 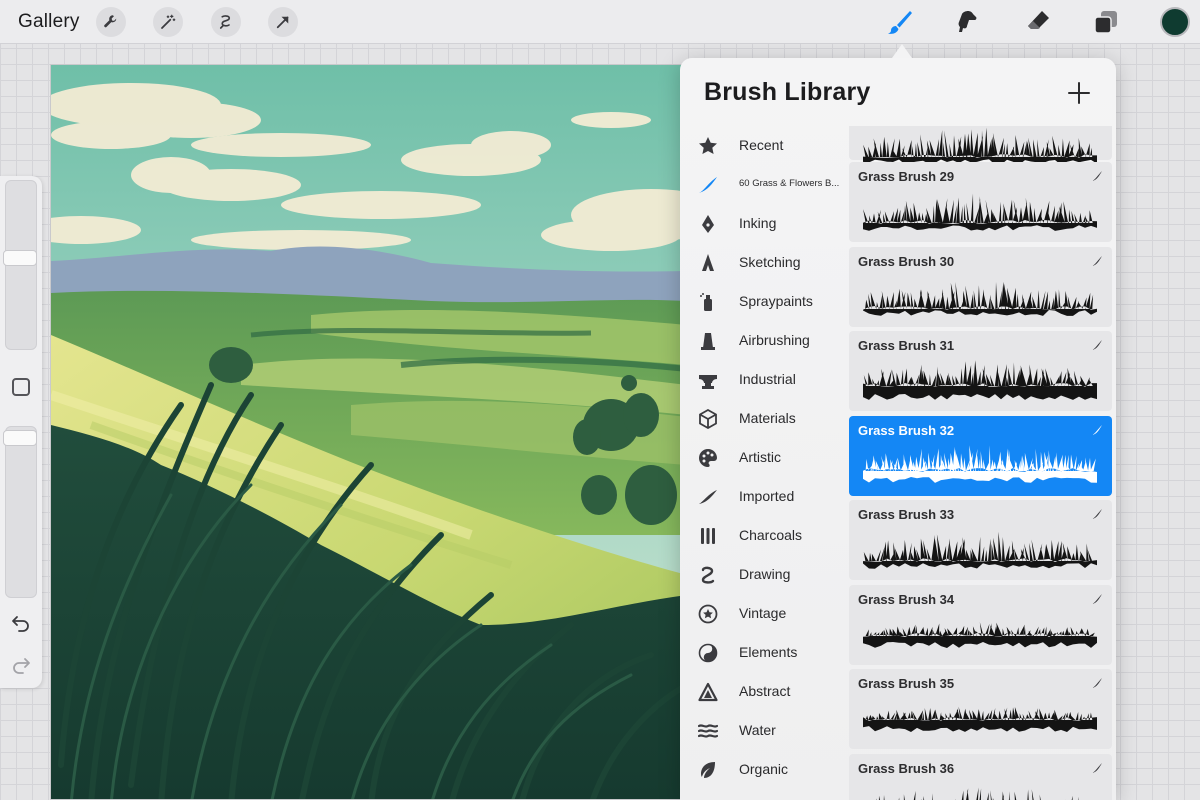 What do you see at coordinates (760, 457) in the screenshot?
I see `set-label: Artistic` at bounding box center [760, 457].